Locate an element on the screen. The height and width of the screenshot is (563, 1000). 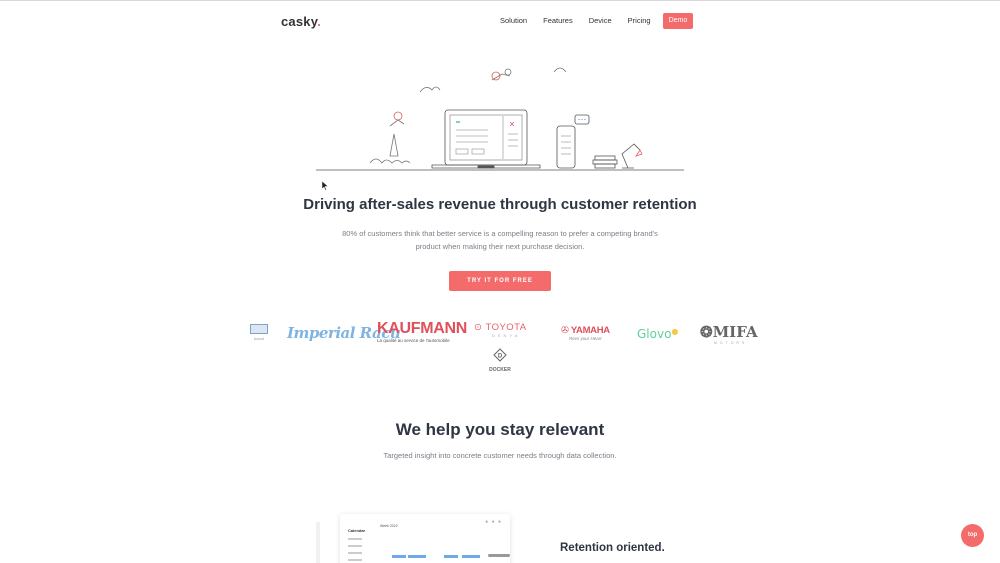
nav-device: Device is located at coordinates (600, 21).